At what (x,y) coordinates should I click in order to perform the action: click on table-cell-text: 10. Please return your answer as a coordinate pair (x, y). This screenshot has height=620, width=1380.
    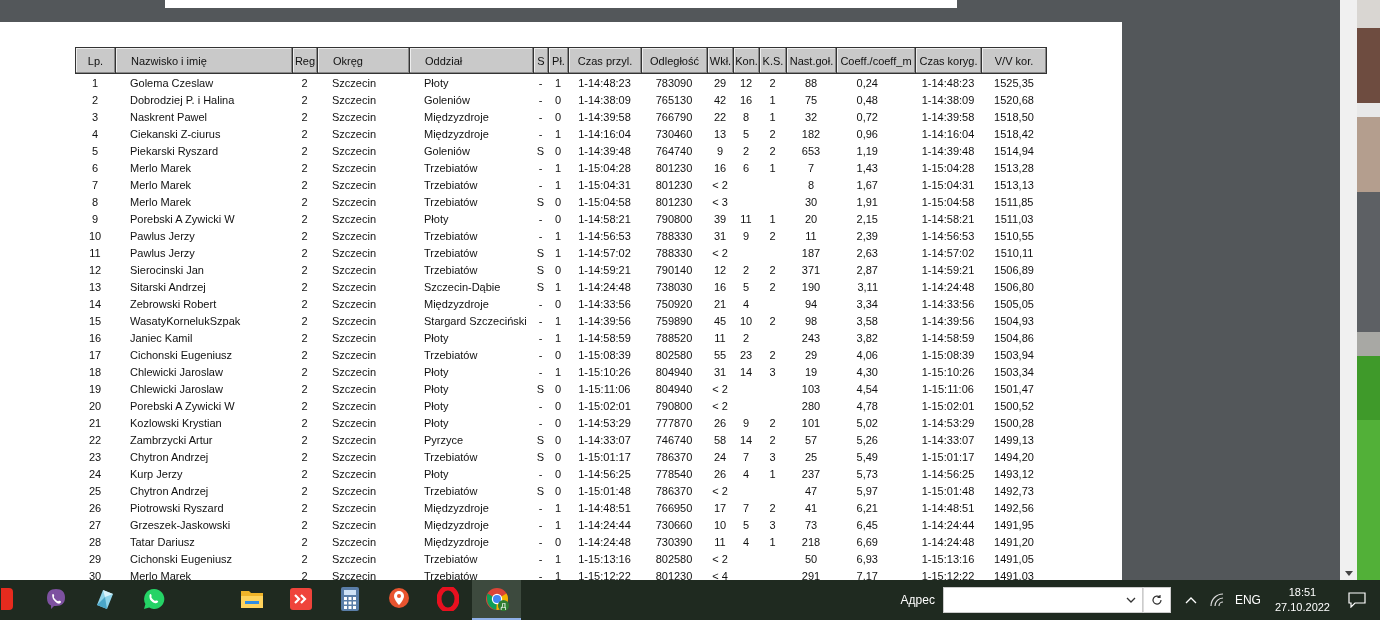
    Looking at the image, I should click on (720, 525).